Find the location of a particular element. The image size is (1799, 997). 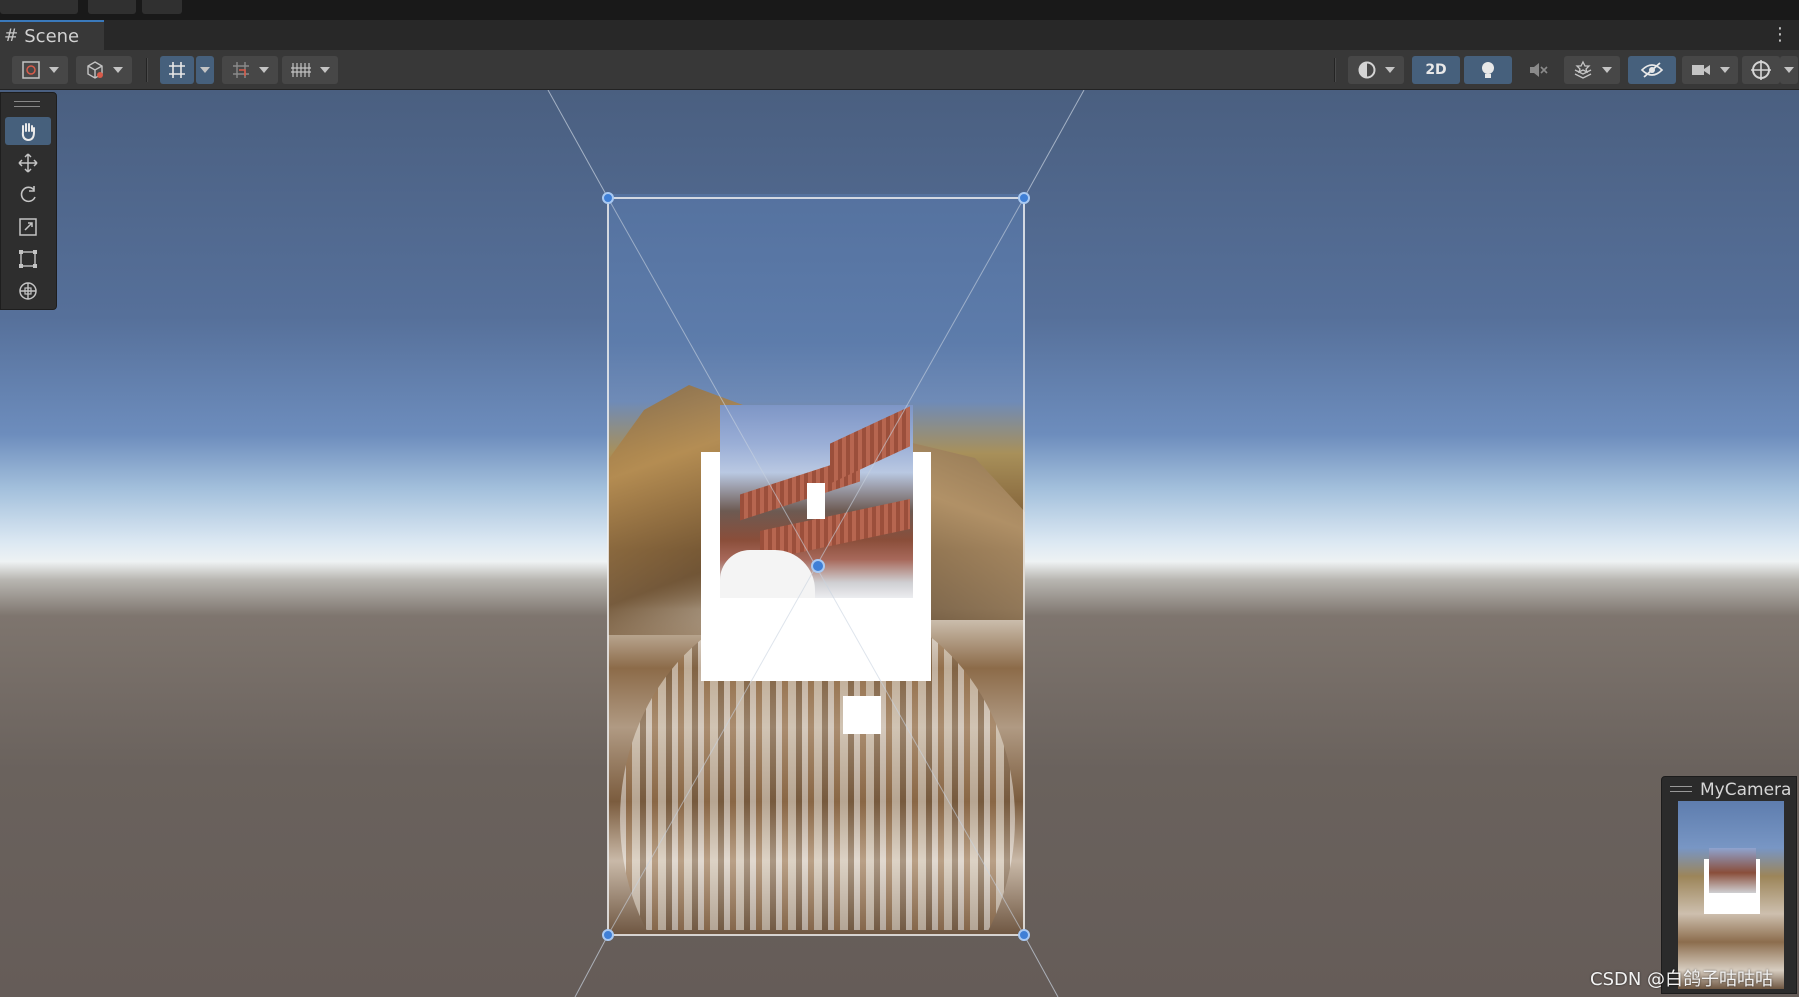

gizmos-button is located at coordinates (1761, 70).